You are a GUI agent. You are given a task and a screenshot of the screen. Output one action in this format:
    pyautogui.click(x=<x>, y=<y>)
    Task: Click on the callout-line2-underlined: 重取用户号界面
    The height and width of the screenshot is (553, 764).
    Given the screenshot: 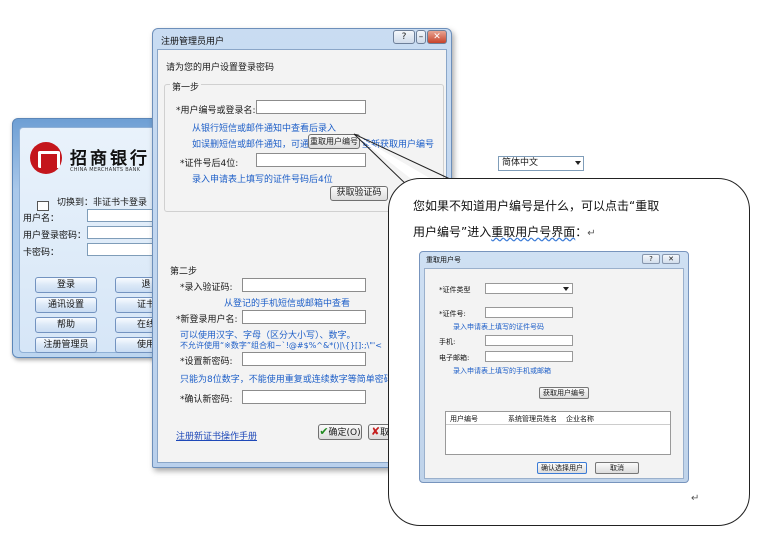 What is the action you would take?
    pyautogui.click(x=533, y=232)
    